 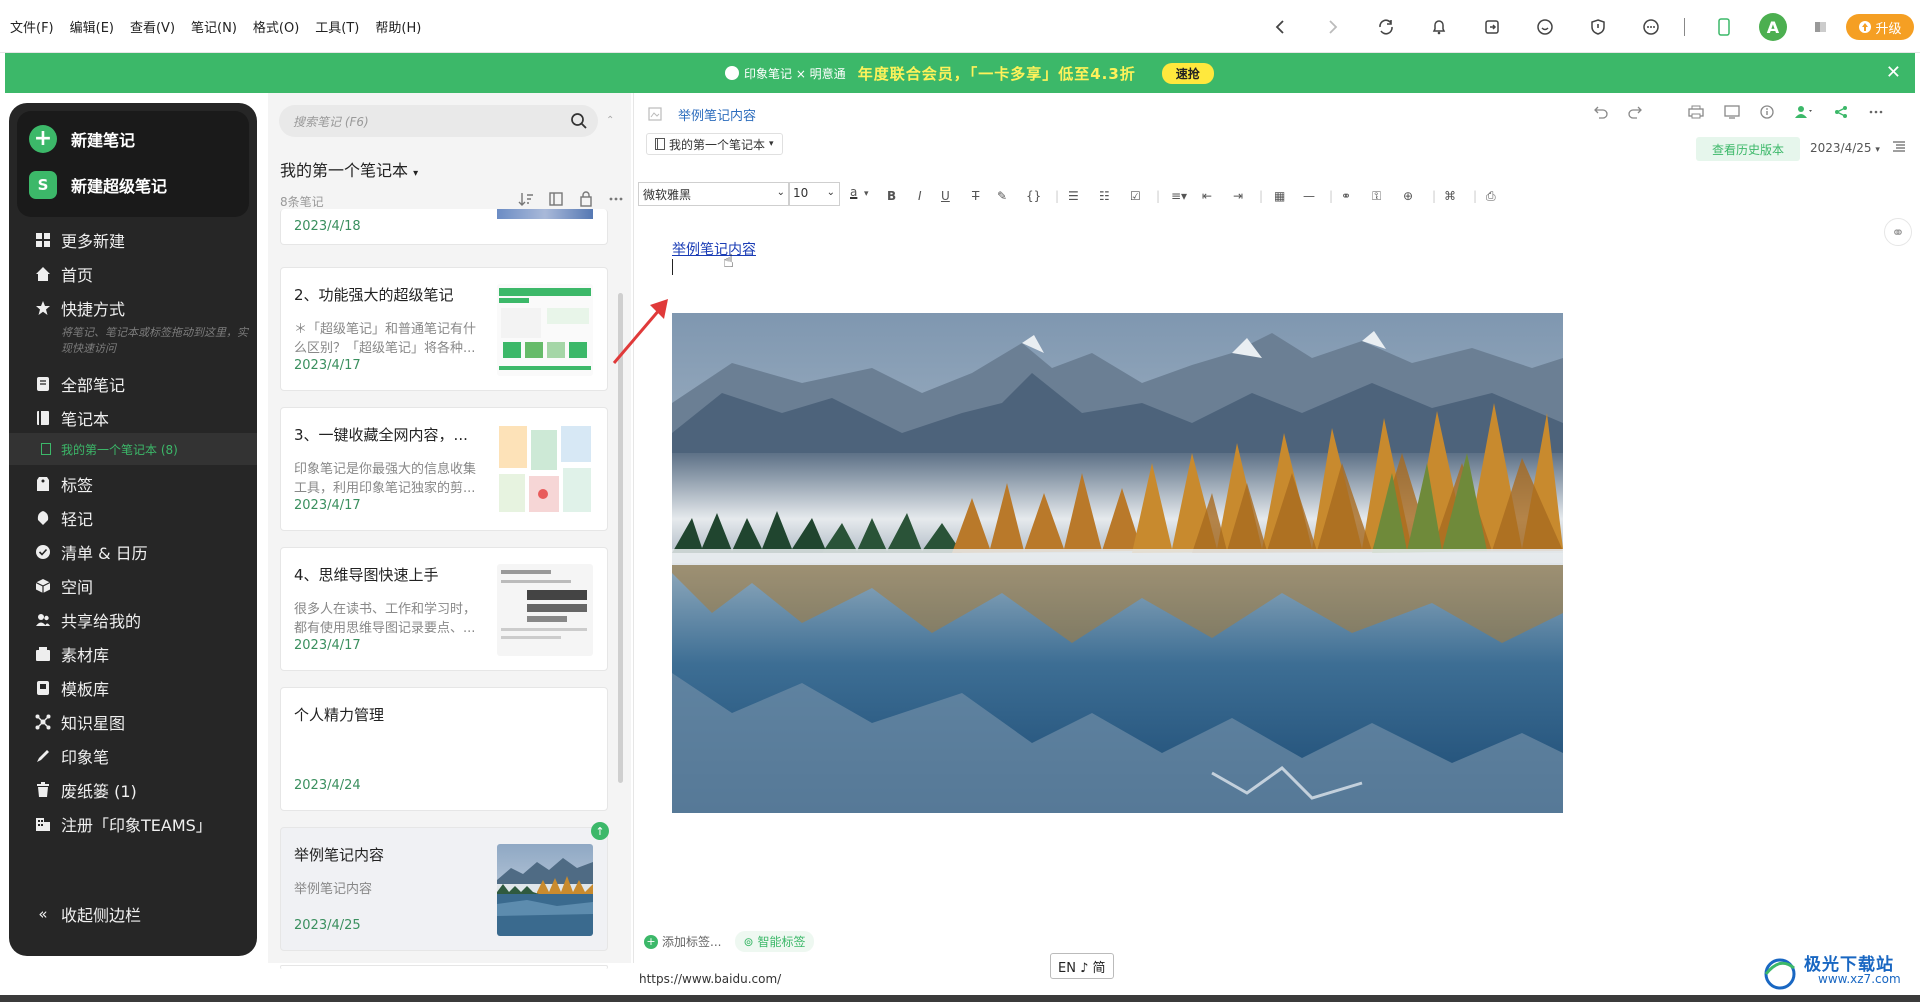 I want to click on mobile-icon, so click(x=1724, y=27).